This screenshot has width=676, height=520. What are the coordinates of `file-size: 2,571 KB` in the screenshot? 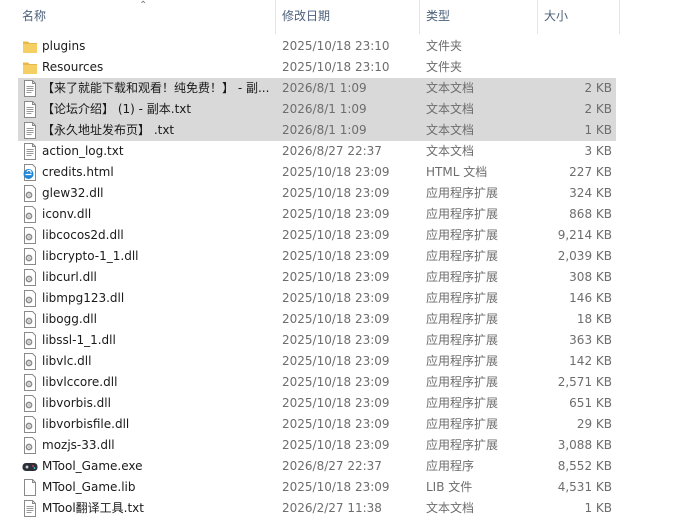 It's located at (584, 382).